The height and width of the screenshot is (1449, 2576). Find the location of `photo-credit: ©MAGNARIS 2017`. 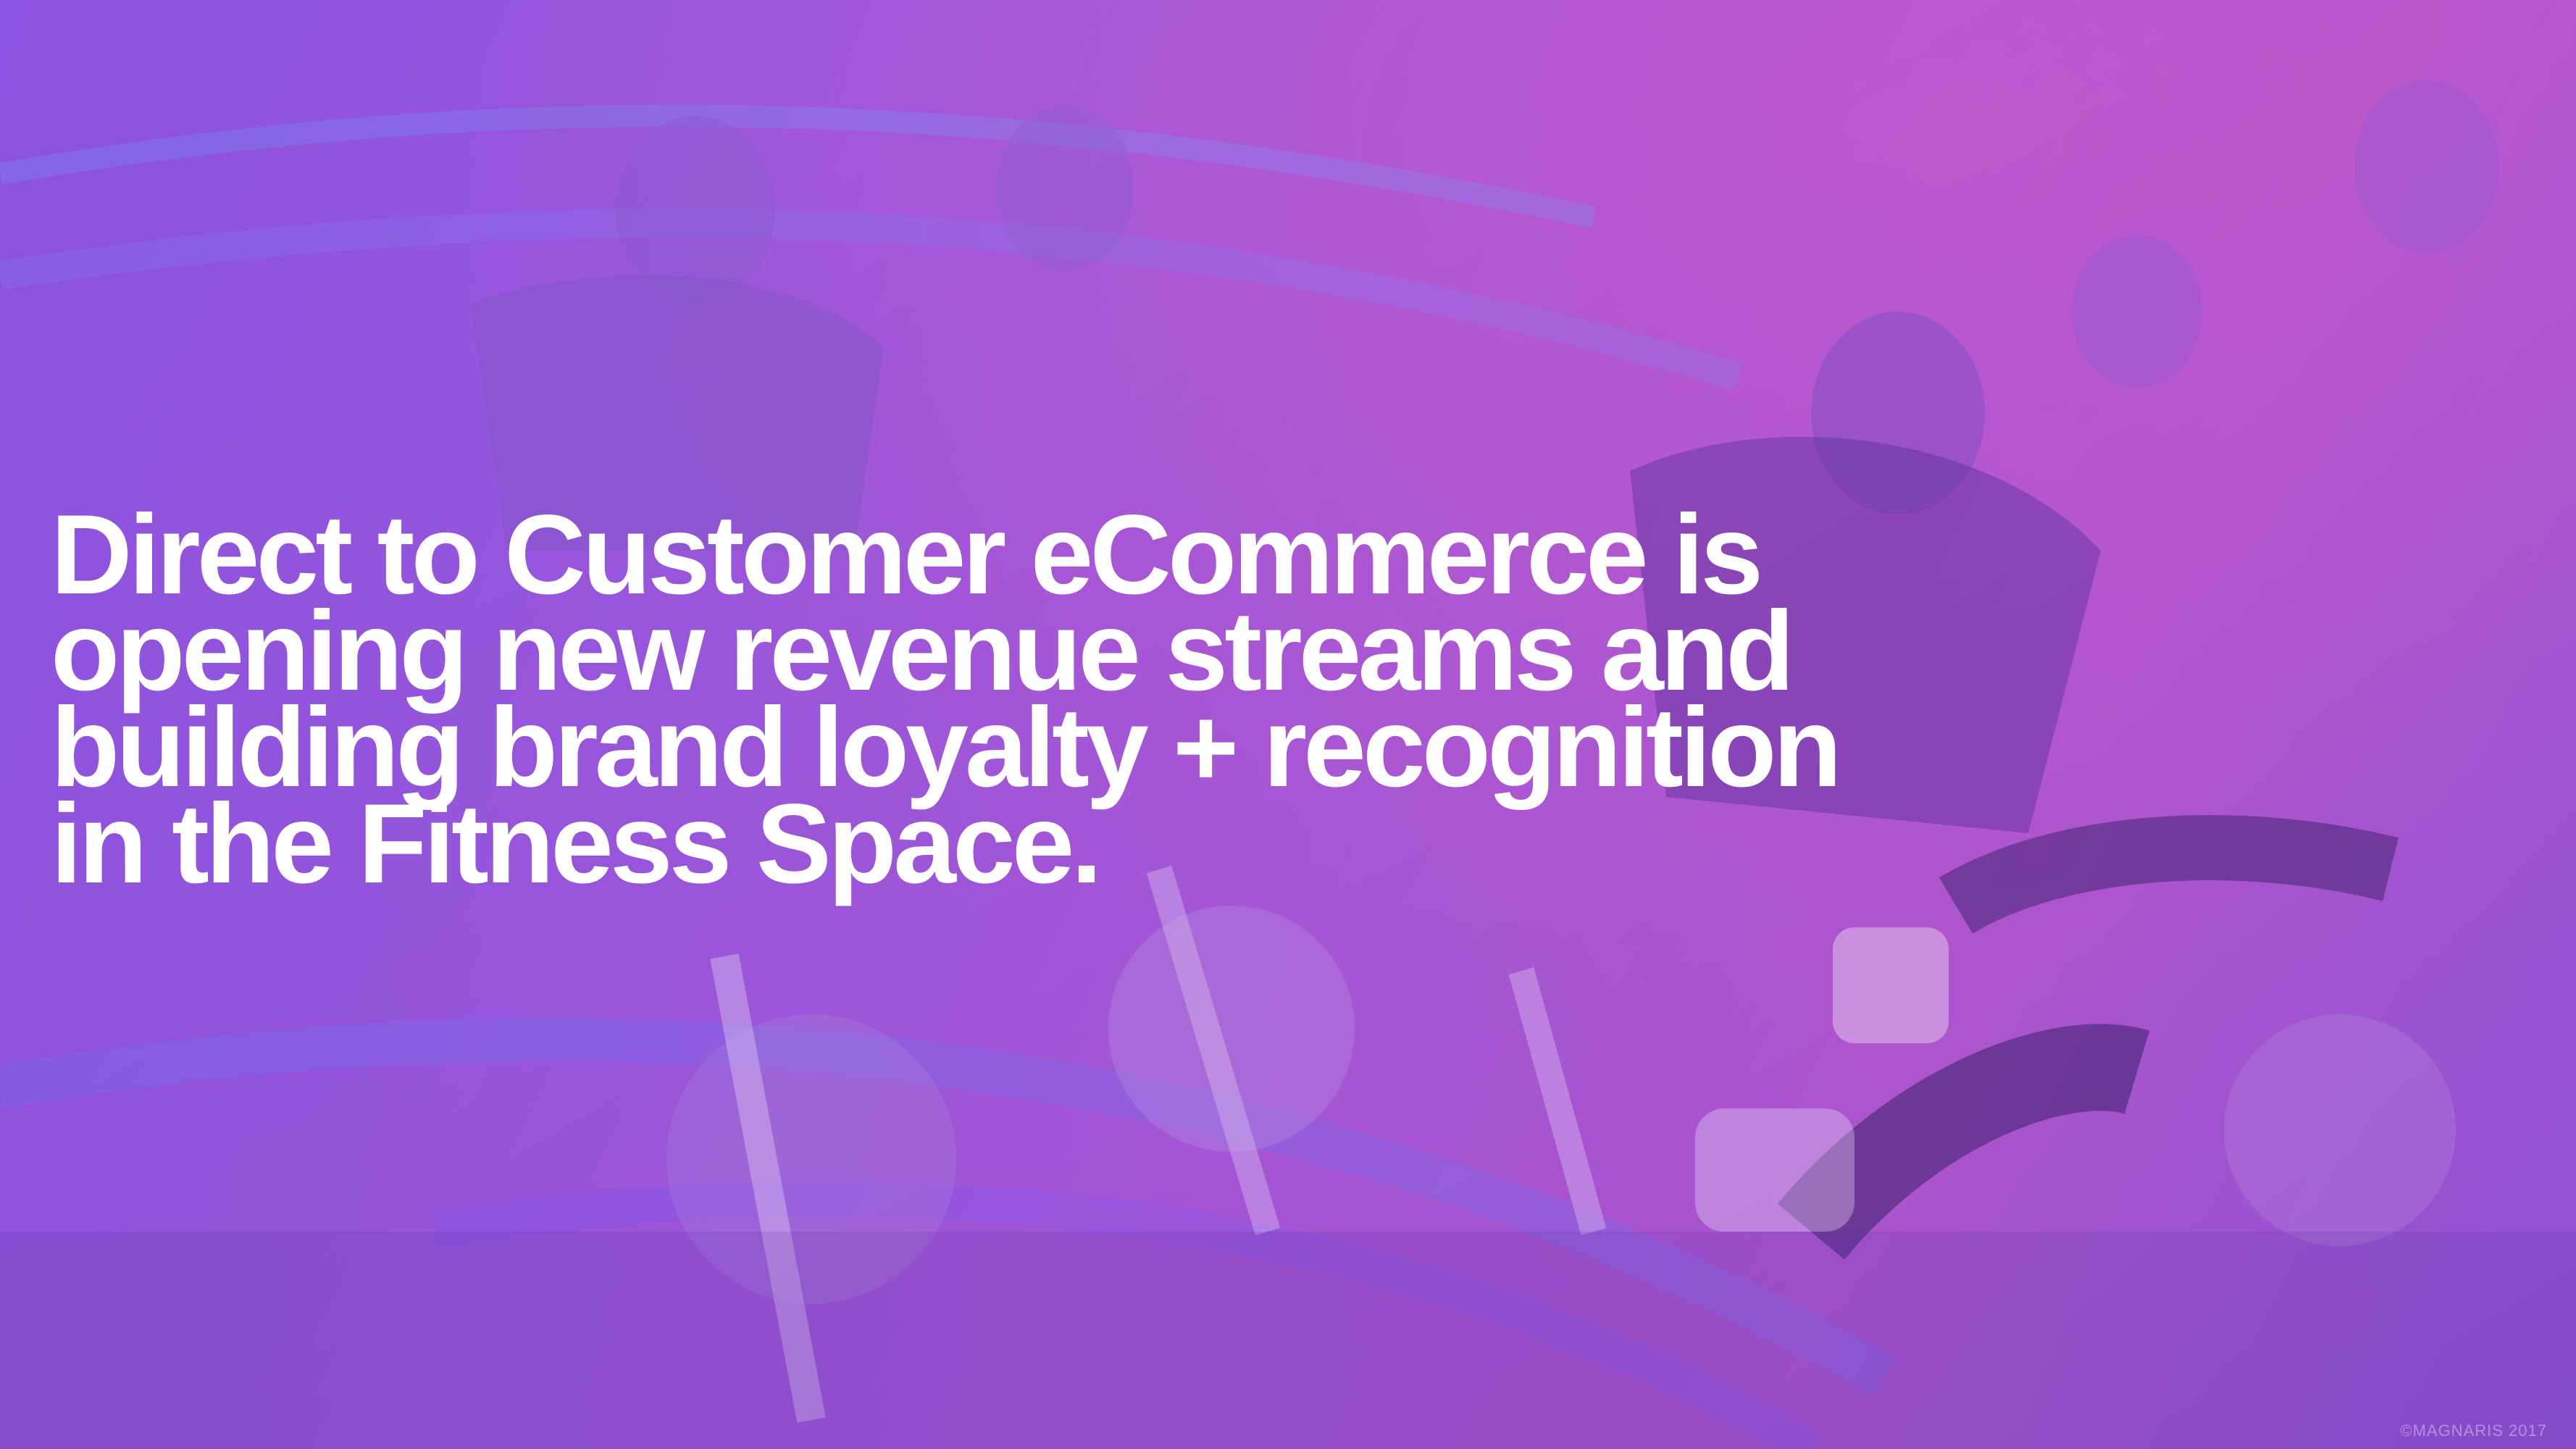

photo-credit: ©MAGNARIS 2017 is located at coordinates (2473, 1431).